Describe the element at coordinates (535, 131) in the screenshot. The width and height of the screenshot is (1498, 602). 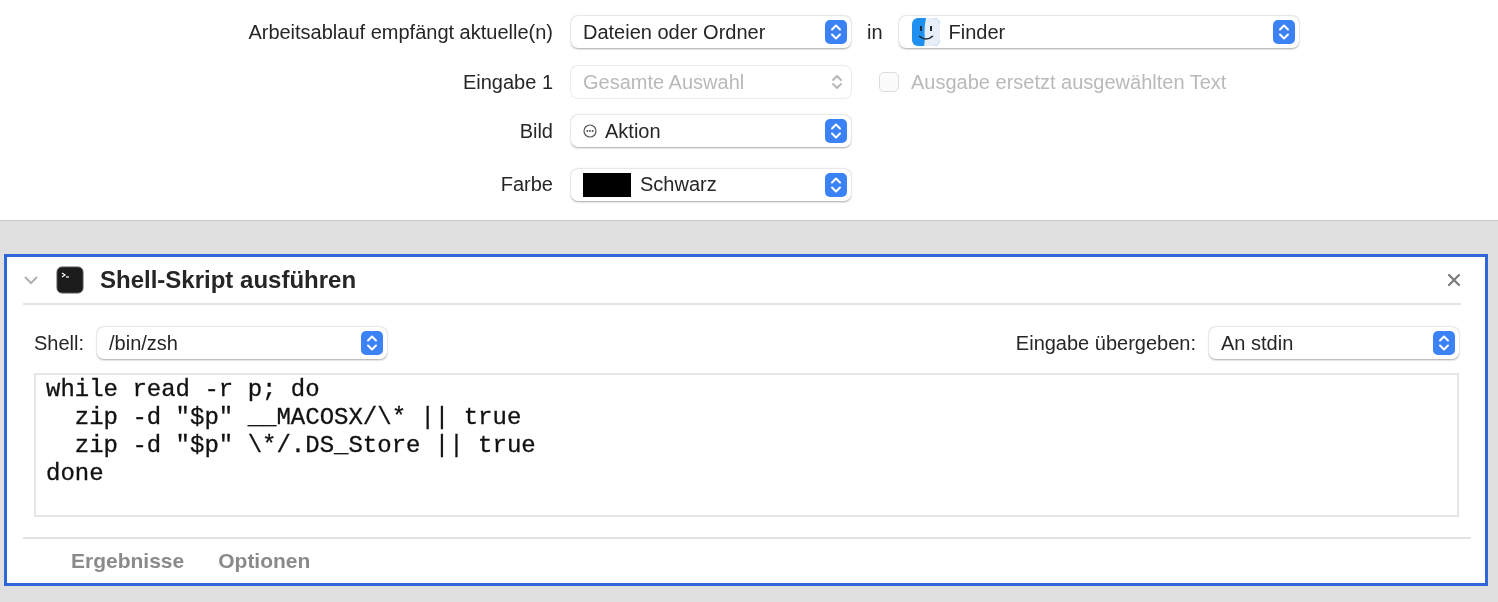
I see `field-label: Bild` at that location.